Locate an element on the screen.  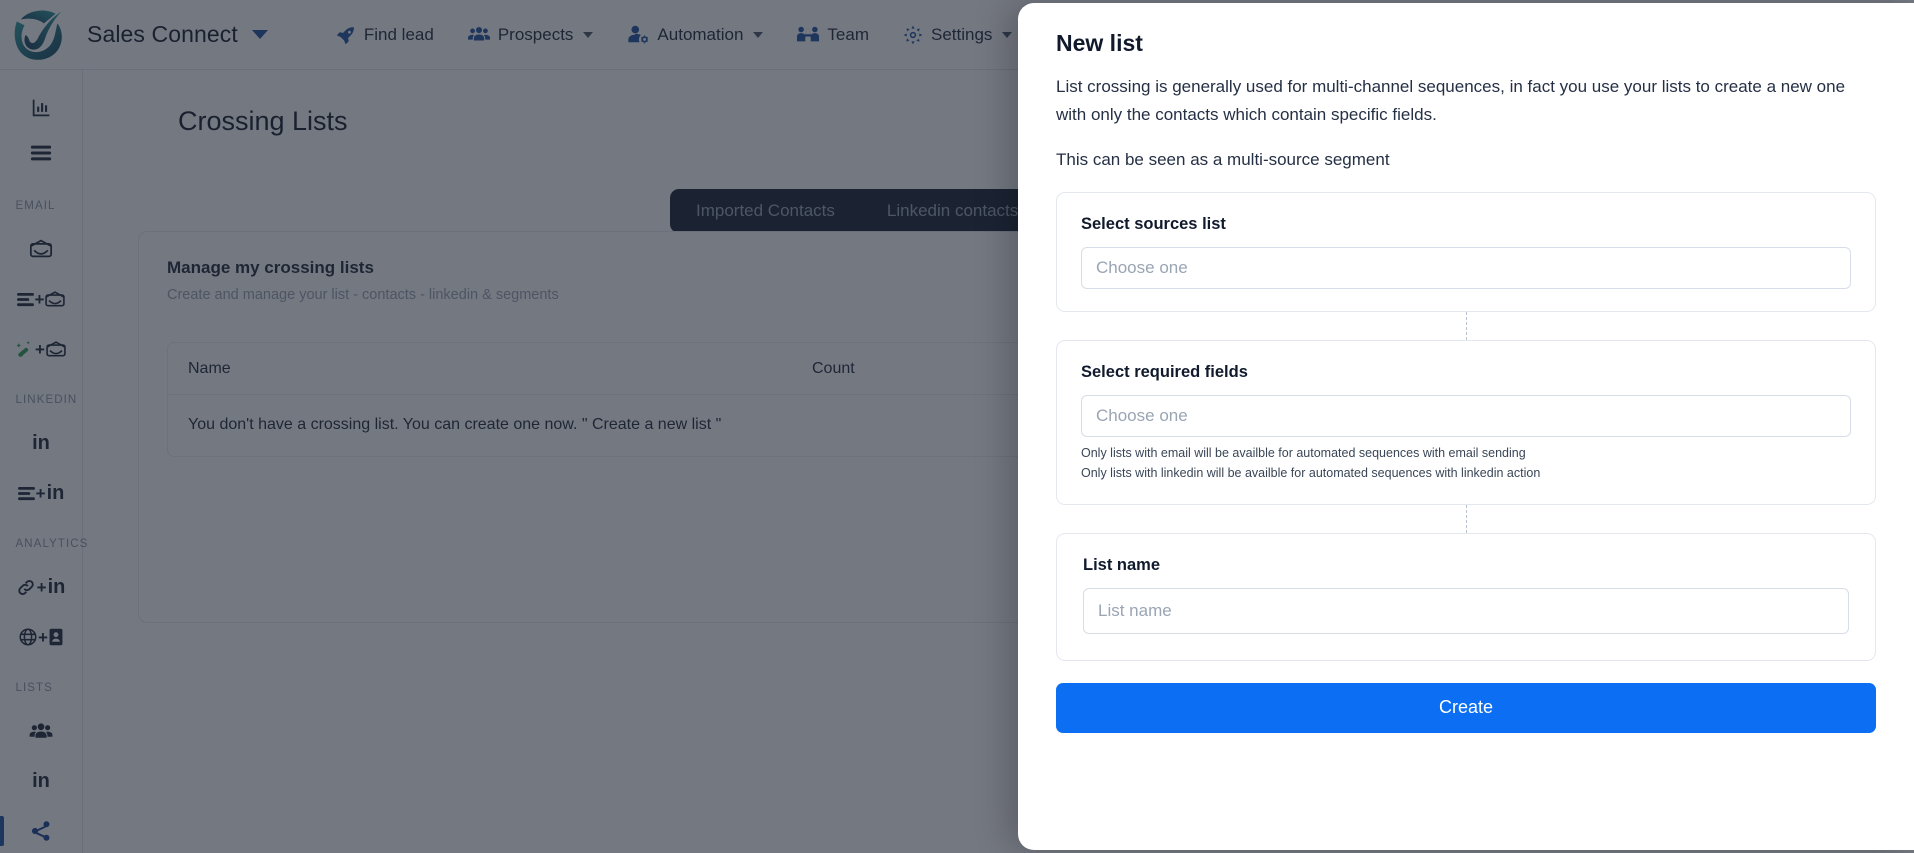
drawer-title: New list is located at coordinates (1099, 43).